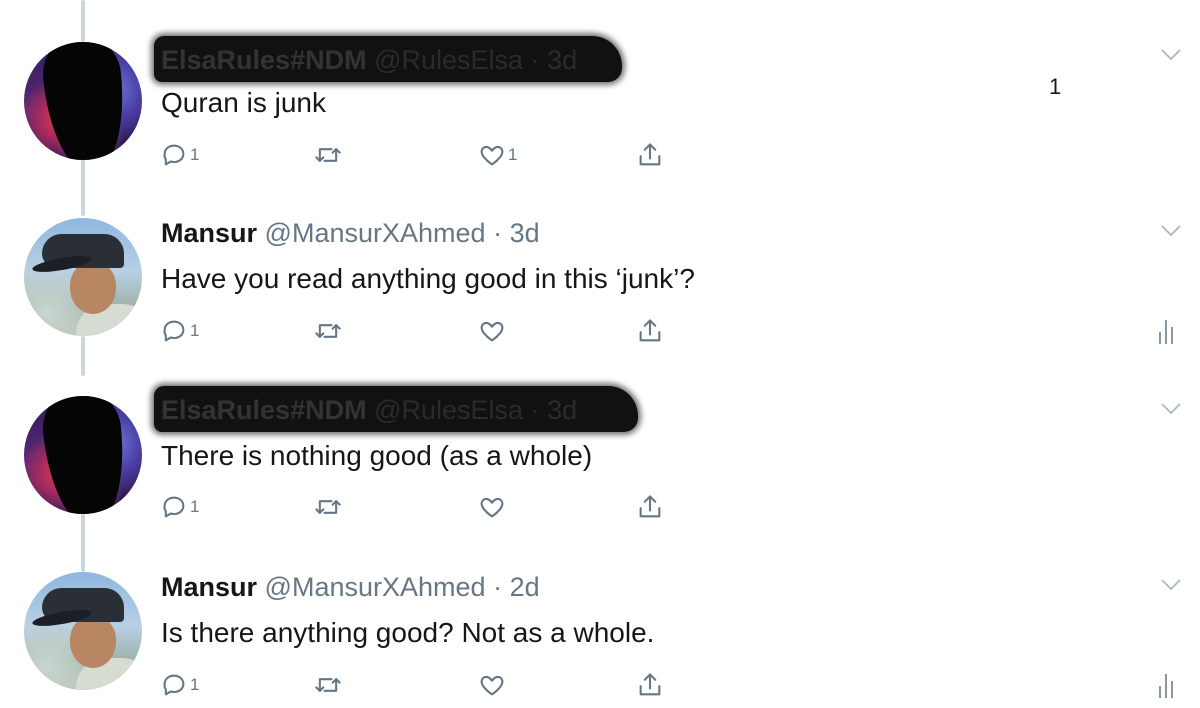  What do you see at coordinates (513, 154) in the screenshot?
I see `like-count: 1` at bounding box center [513, 154].